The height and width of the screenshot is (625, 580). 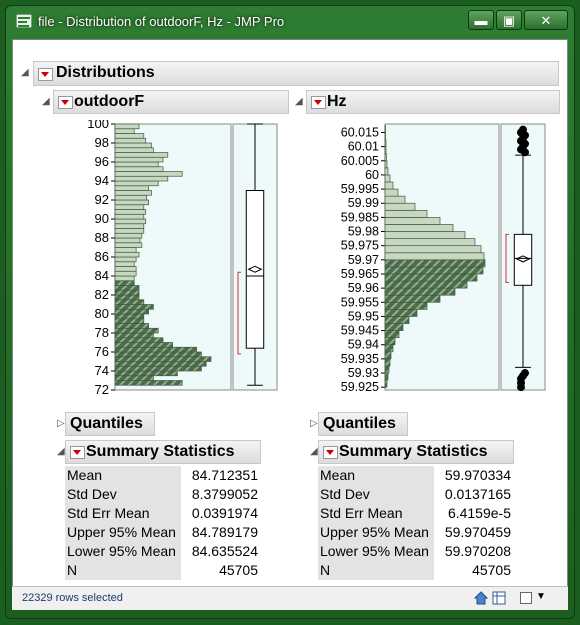 I want to click on stat-label: Lower 95% Mean, so click(x=123, y=551).